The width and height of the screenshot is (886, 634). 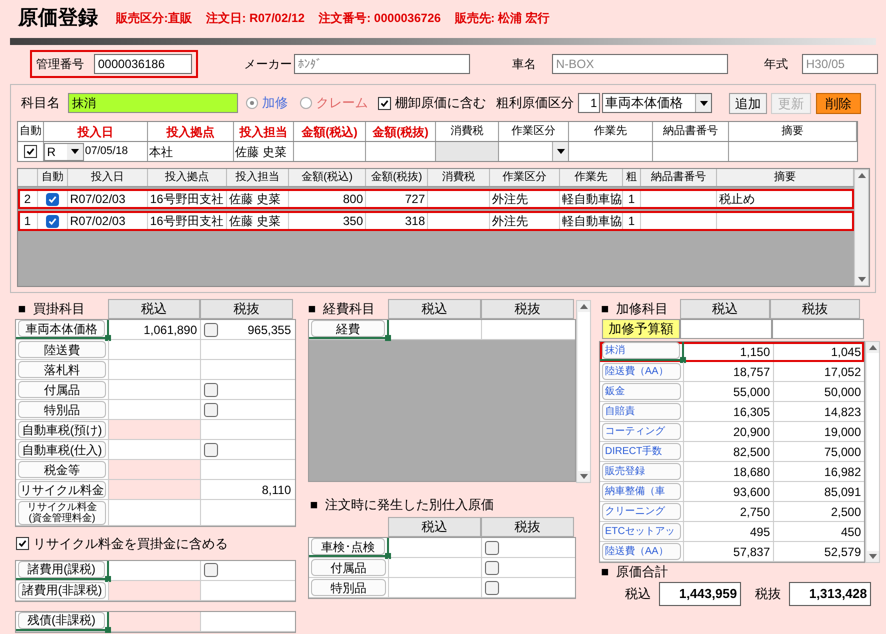 I want to click on field-label: 管理番号, so click(x=60, y=64).